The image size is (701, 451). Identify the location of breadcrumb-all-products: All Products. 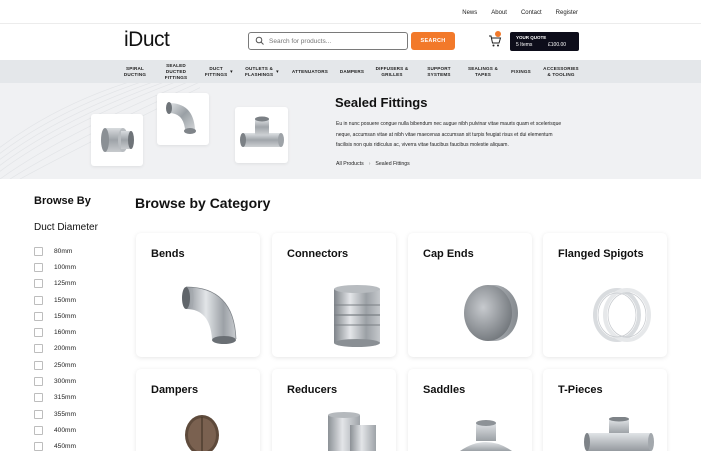
(350, 164).